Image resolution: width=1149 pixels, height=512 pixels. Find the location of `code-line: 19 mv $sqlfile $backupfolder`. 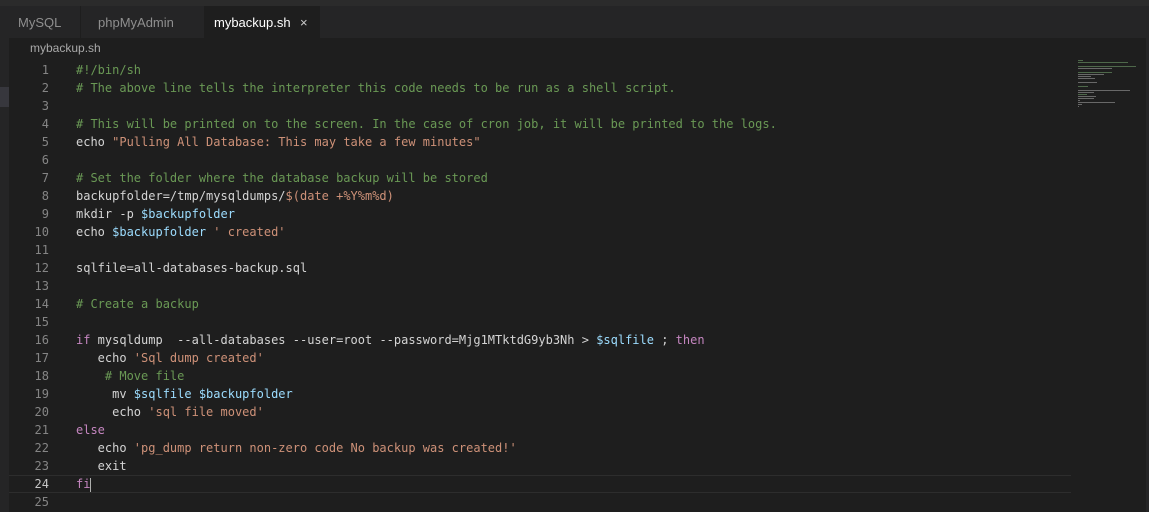

code-line: 19 mv $sqlfile $backupfolder is located at coordinates (540, 394).